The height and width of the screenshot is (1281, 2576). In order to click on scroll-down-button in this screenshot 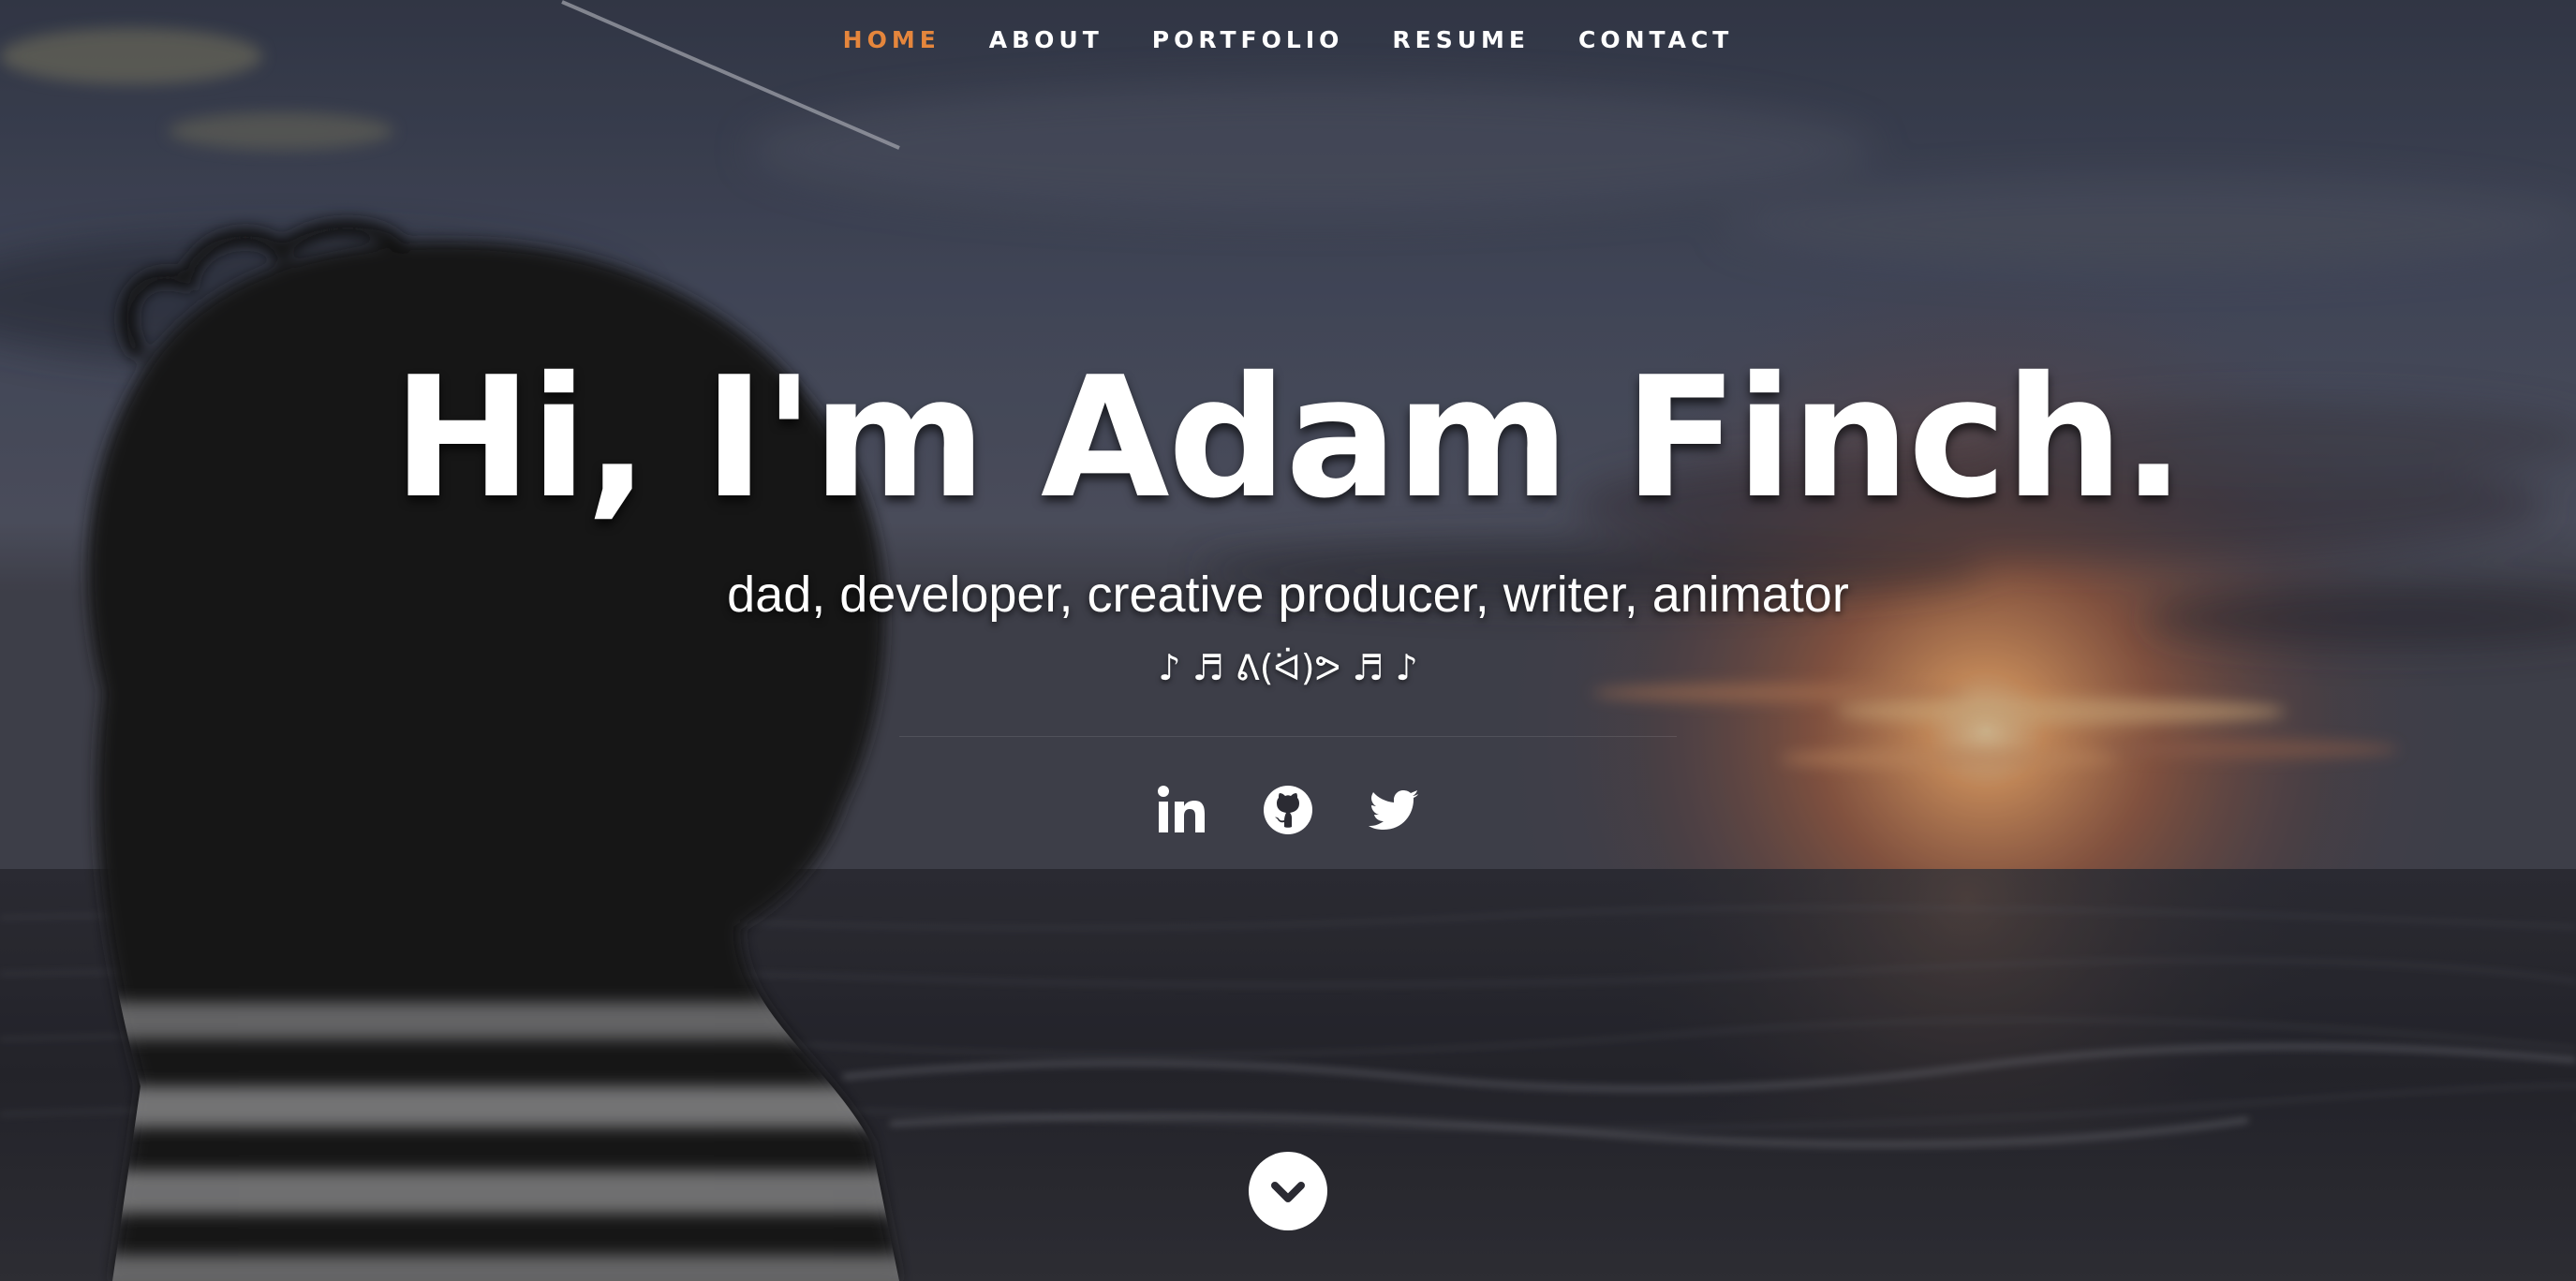, I will do `click(1288, 1191)`.